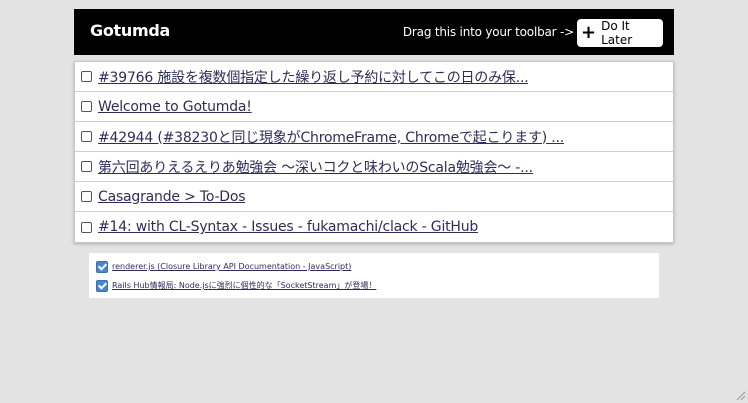 This screenshot has width=748, height=403. Describe the element at coordinates (175, 107) in the screenshot. I see `task-link: Welcome to Gotumda!` at that location.